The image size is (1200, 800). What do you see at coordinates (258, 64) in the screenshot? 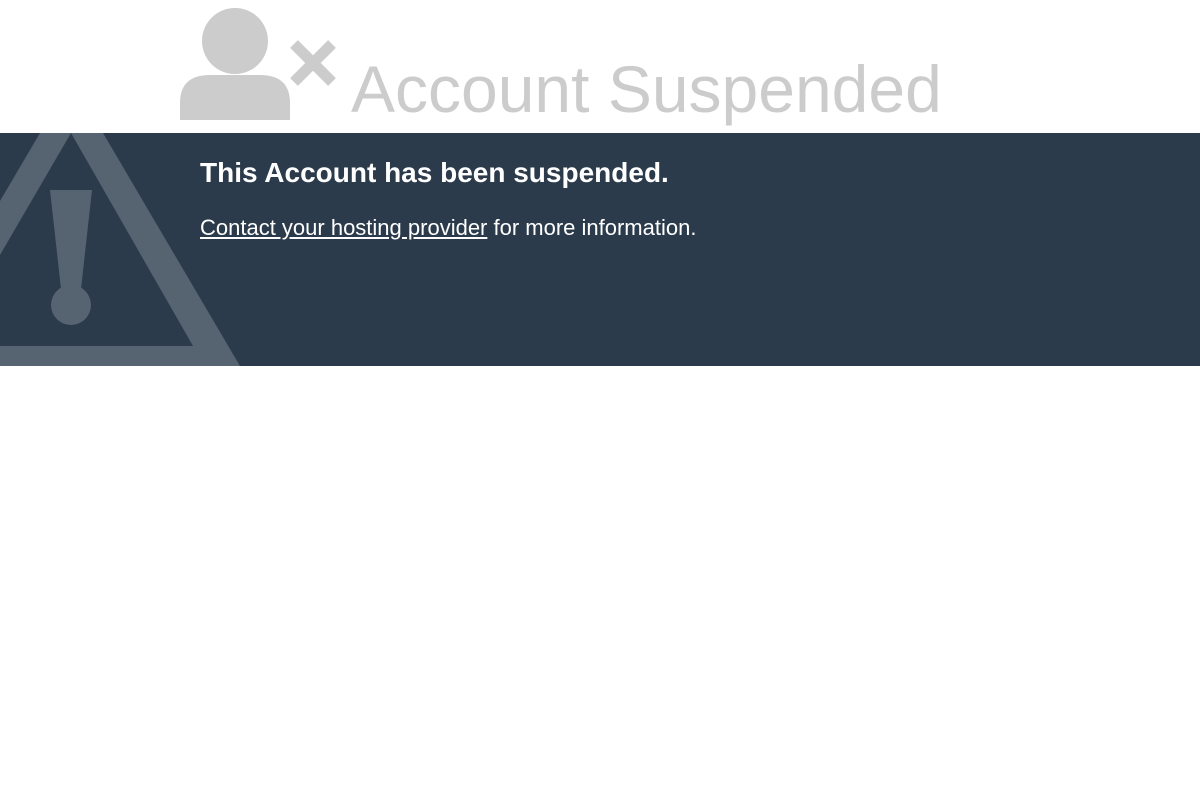
I see `user-suspended-icon` at bounding box center [258, 64].